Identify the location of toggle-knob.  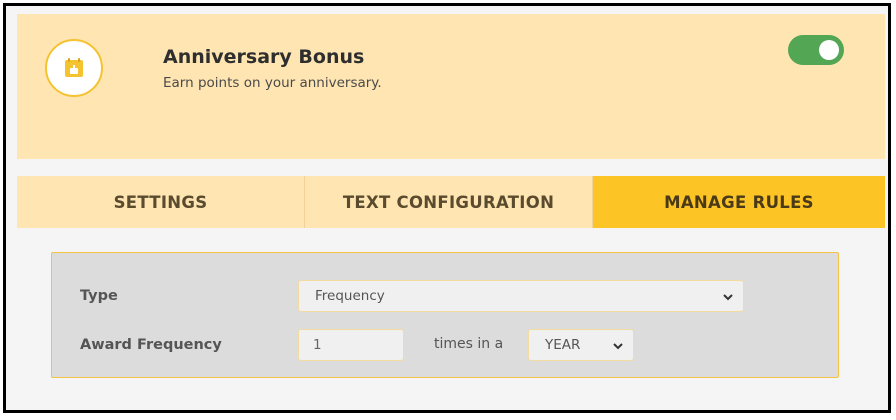
(829, 50).